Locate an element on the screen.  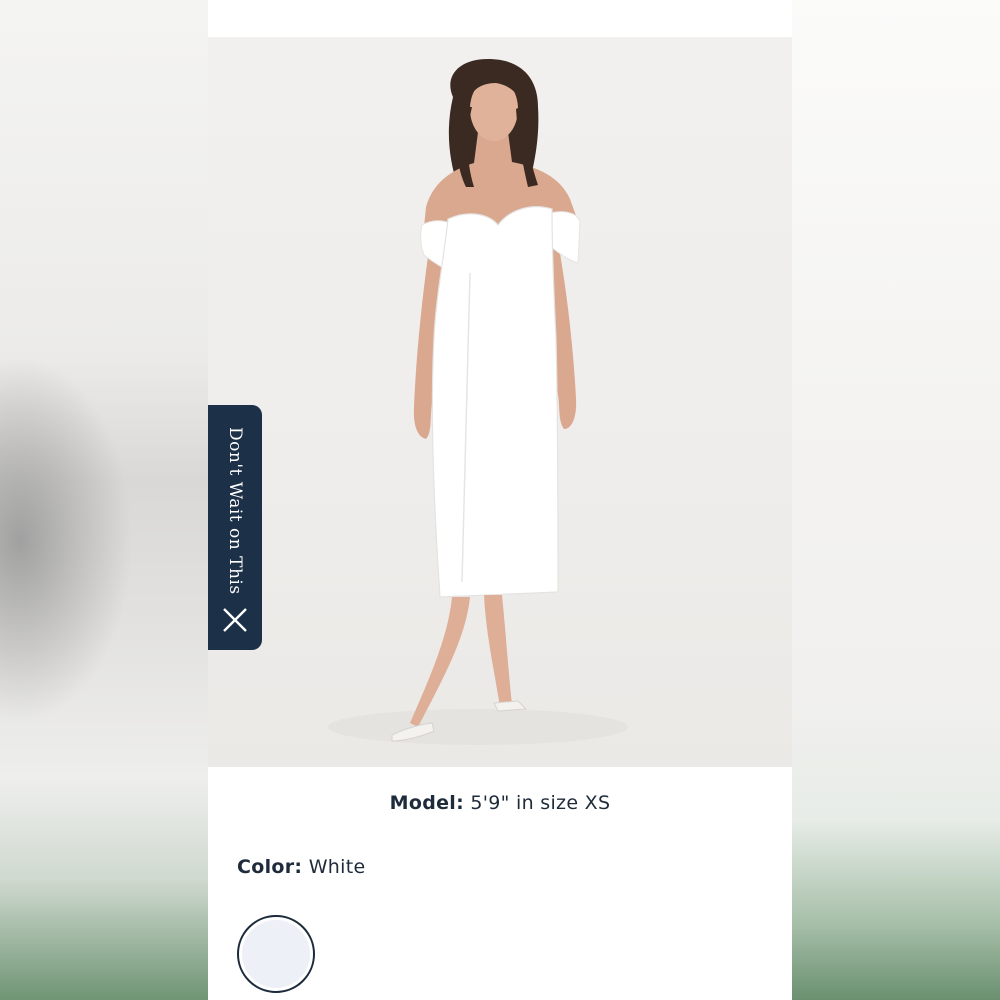
promo-tab: Don't Wait on This is located at coordinates (235, 527).